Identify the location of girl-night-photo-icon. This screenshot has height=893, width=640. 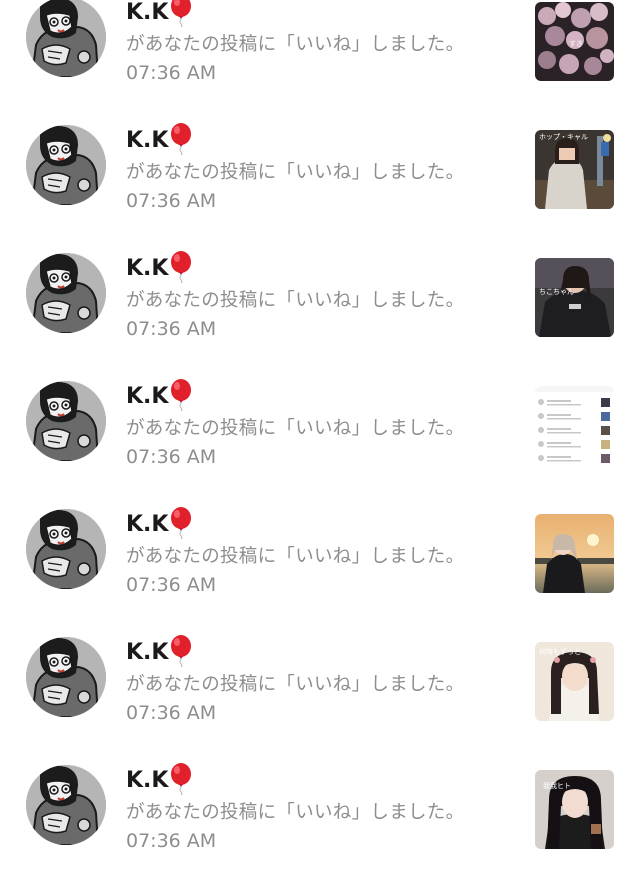
(574, 297).